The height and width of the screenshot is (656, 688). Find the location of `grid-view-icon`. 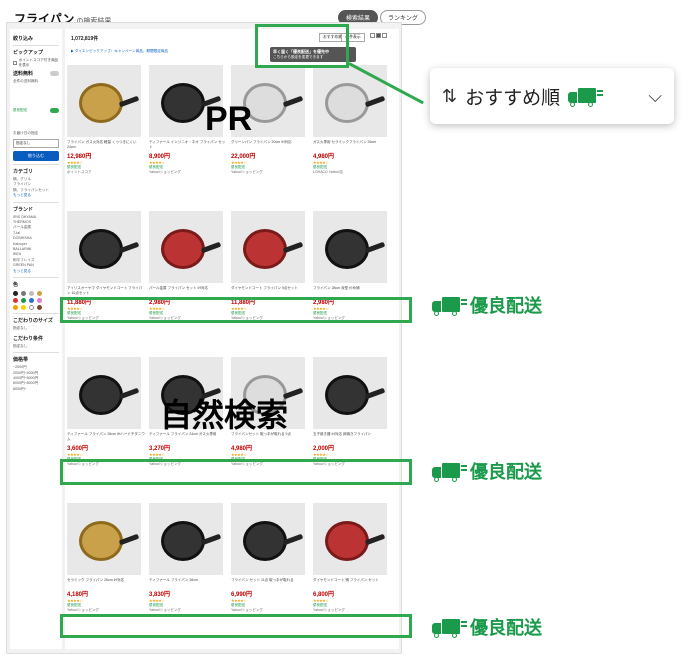

grid-view-icon is located at coordinates (378, 35).